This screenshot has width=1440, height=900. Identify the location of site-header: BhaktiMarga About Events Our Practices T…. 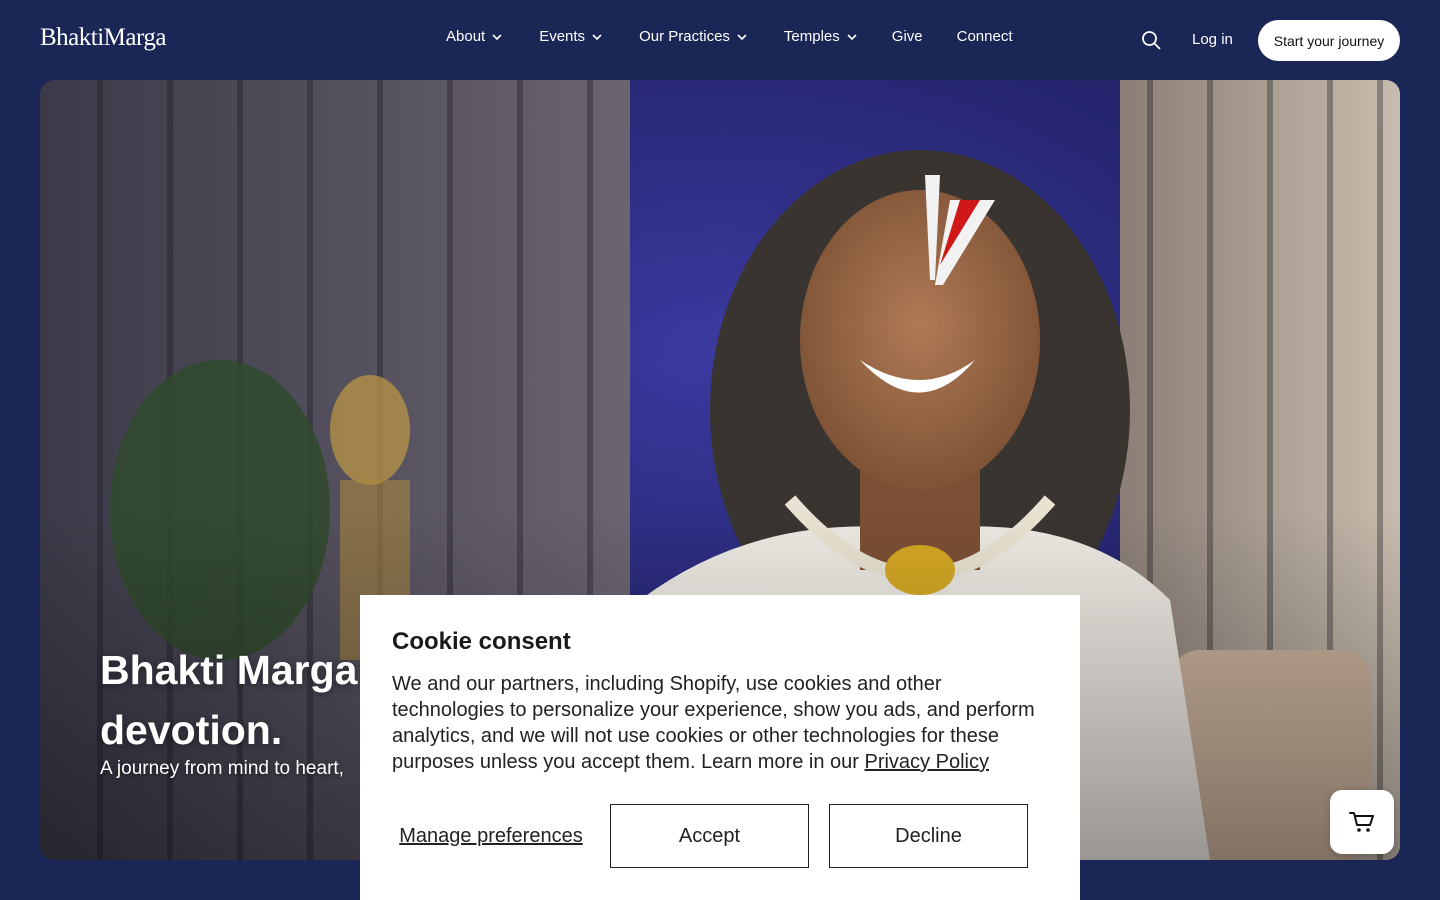
(720, 40).